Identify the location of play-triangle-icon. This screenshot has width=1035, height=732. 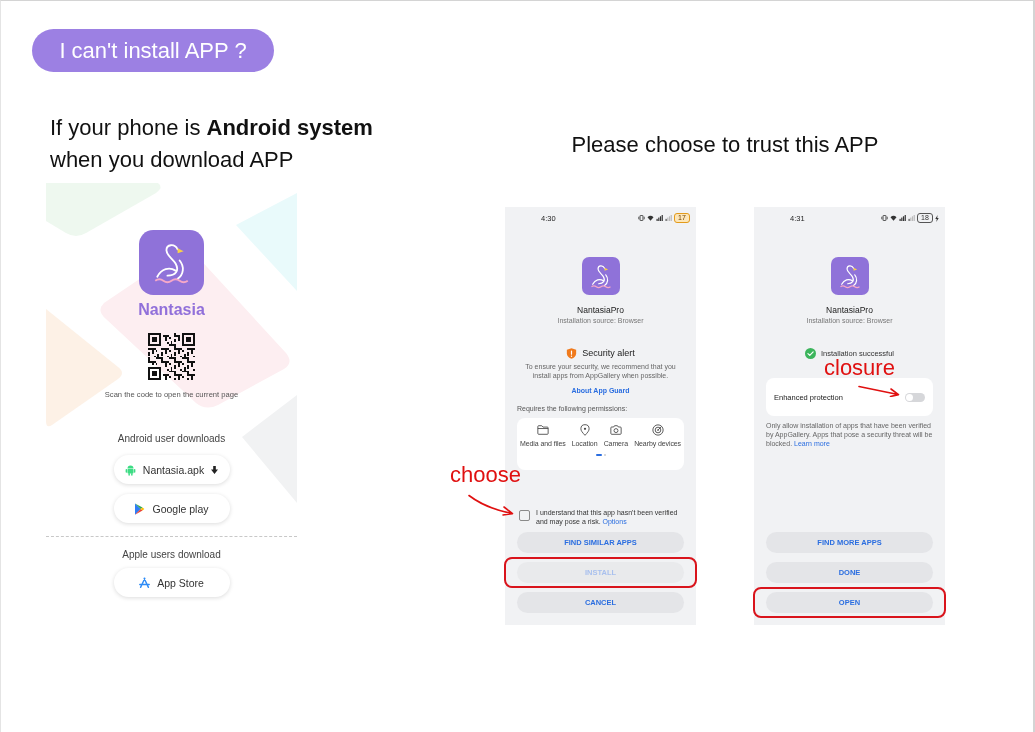
(140, 508).